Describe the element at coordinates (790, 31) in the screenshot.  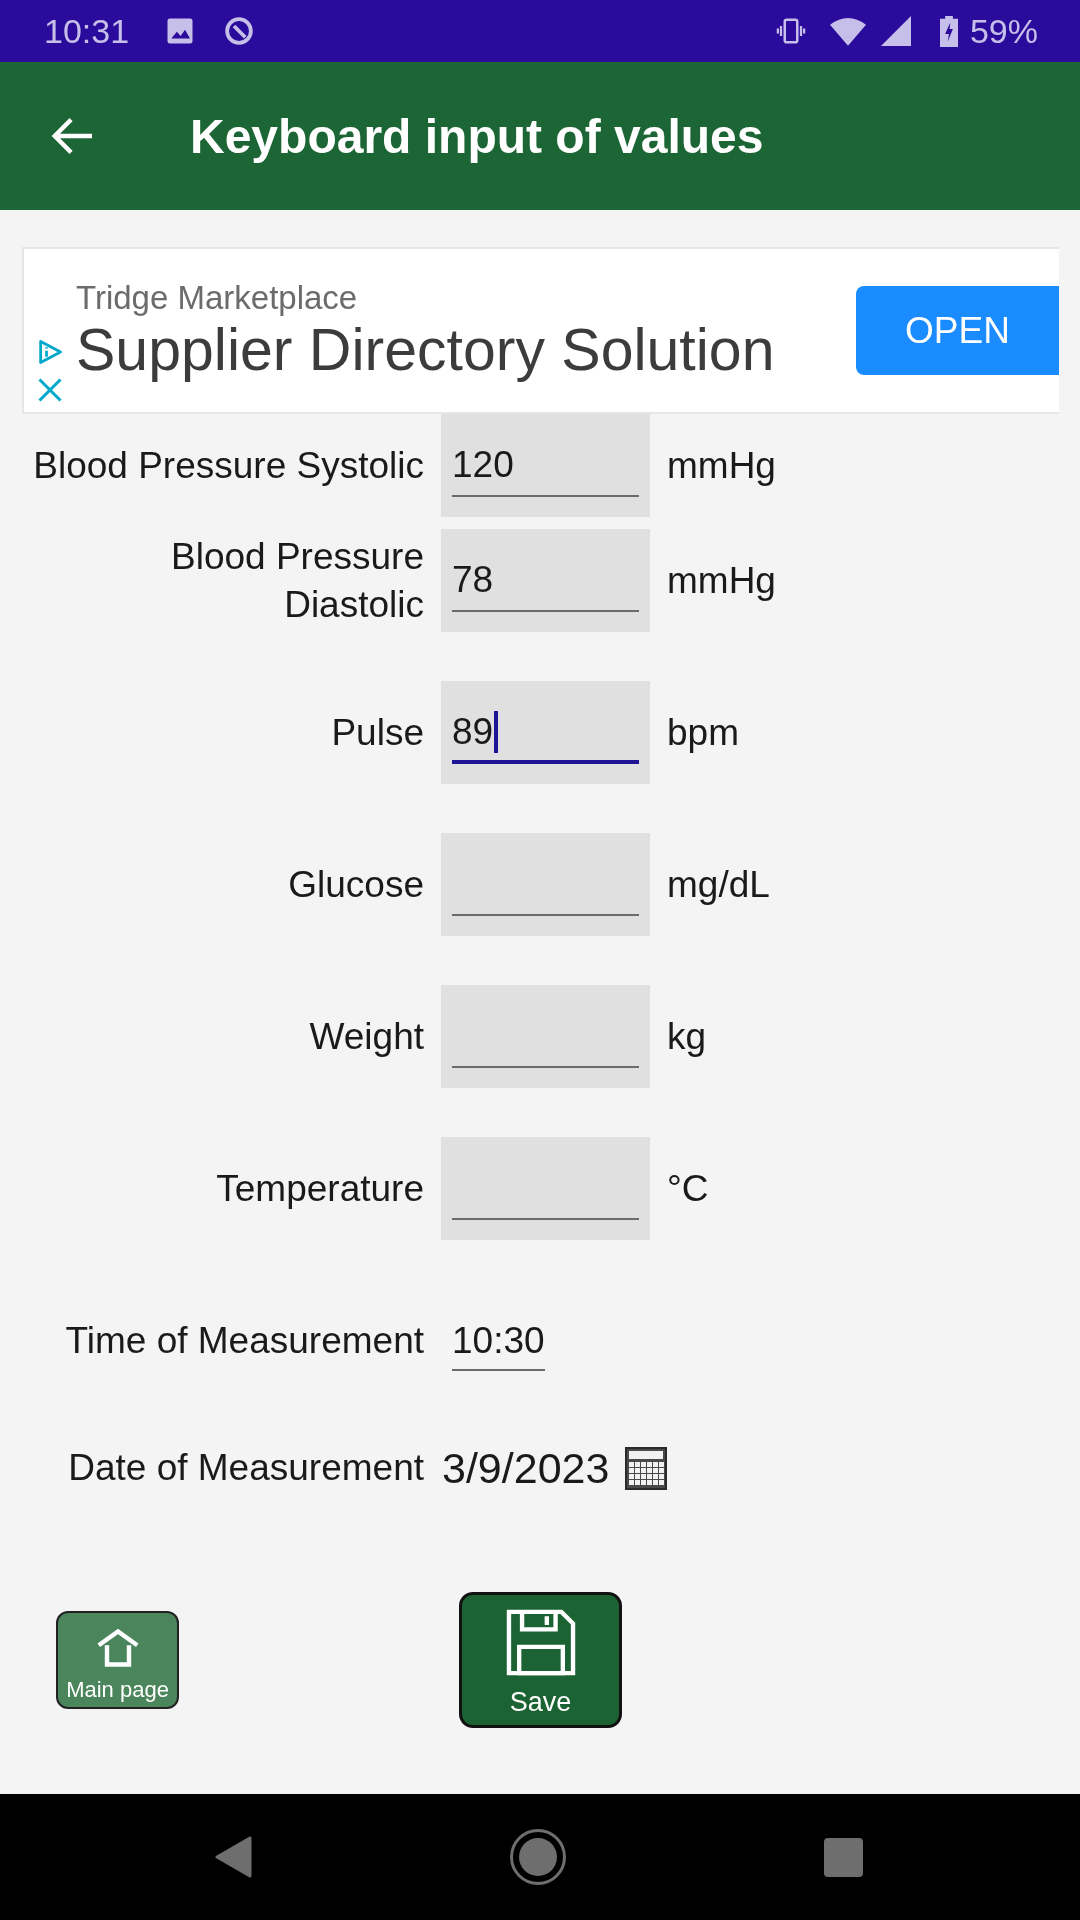
I see `vibrate-icon` at that location.